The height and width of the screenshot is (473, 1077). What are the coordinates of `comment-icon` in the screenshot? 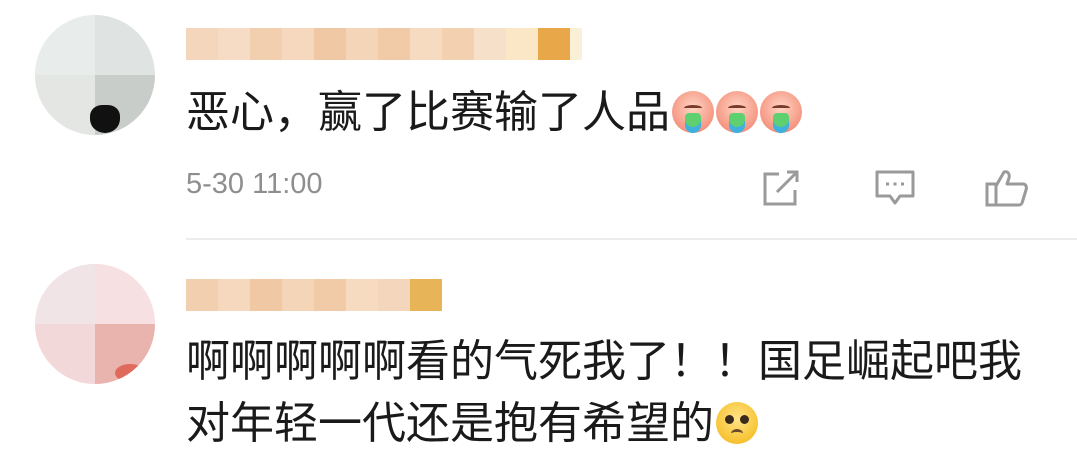 It's located at (895, 187).